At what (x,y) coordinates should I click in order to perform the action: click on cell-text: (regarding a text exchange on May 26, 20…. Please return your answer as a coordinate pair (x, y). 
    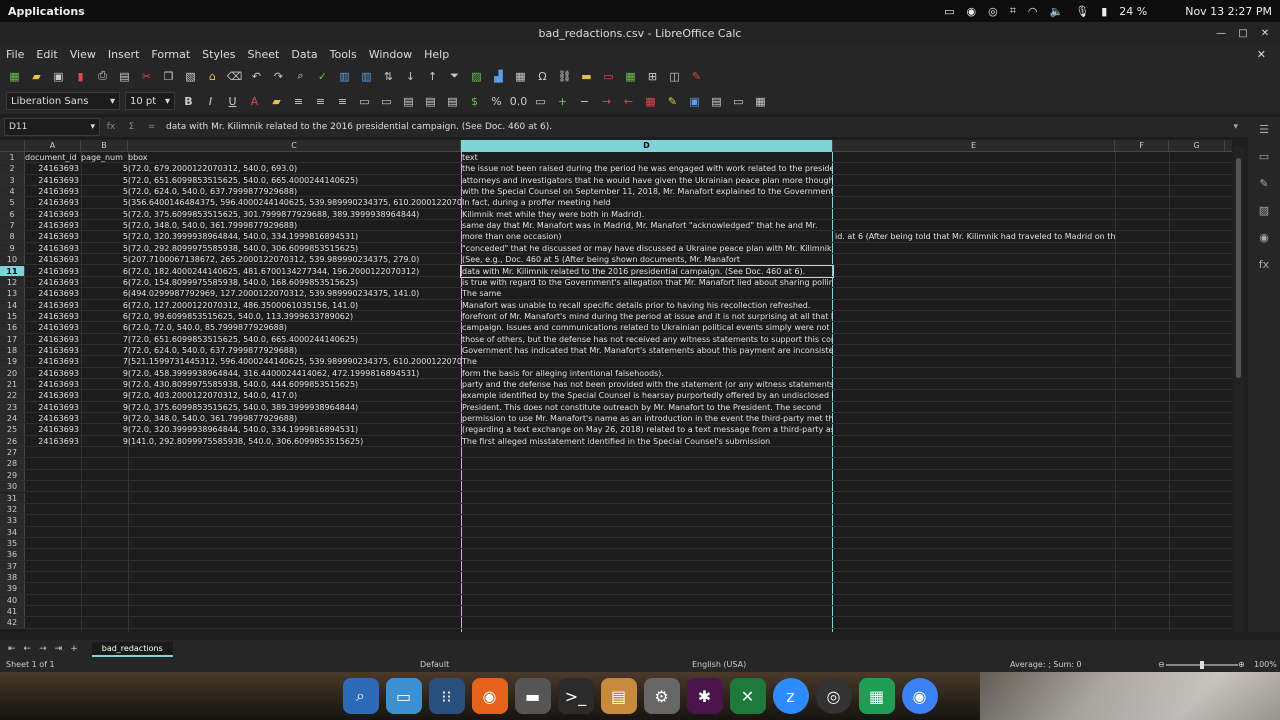
    Looking at the image, I should click on (647, 429).